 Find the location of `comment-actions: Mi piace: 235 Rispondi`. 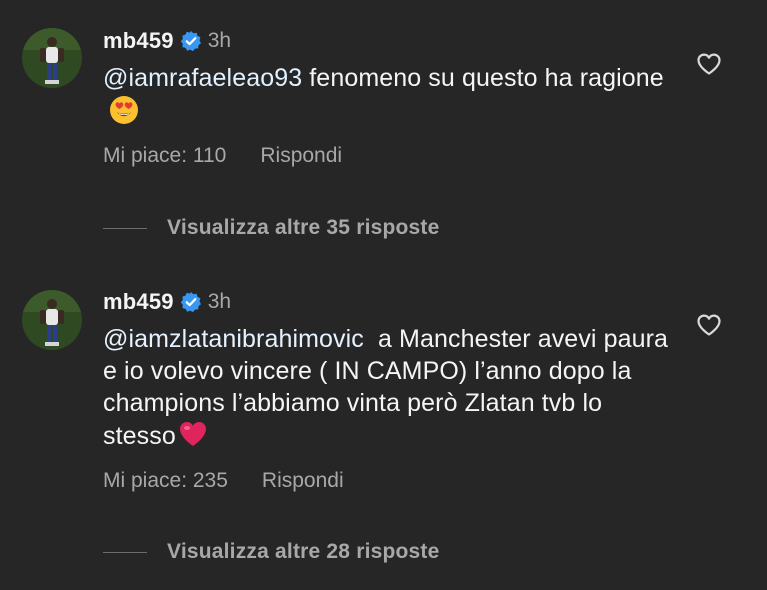

comment-actions: Mi piace: 235 Rispondi is located at coordinates (223, 481).